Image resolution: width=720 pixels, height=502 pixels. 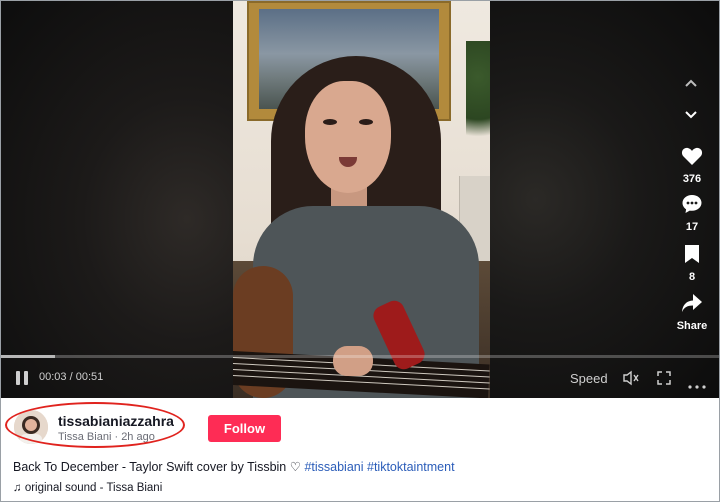 I want to click on bookmark-icon, so click(x=692, y=254).